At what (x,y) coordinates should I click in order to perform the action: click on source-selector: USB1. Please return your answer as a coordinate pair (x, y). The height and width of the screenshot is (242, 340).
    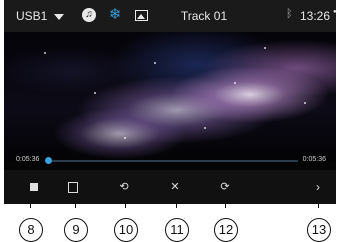
    Looking at the image, I should click on (31, 16).